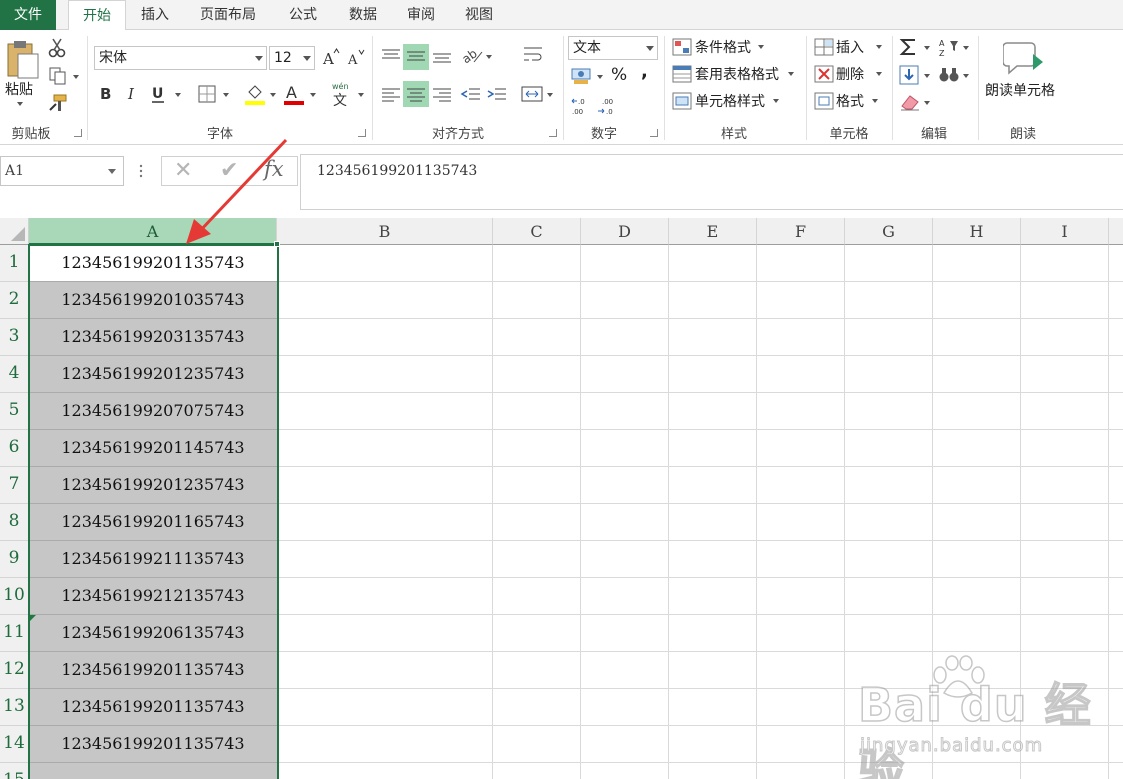 Image resolution: width=1123 pixels, height=779 pixels. What do you see at coordinates (207, 94) in the screenshot?
I see `borders-icon` at bounding box center [207, 94].